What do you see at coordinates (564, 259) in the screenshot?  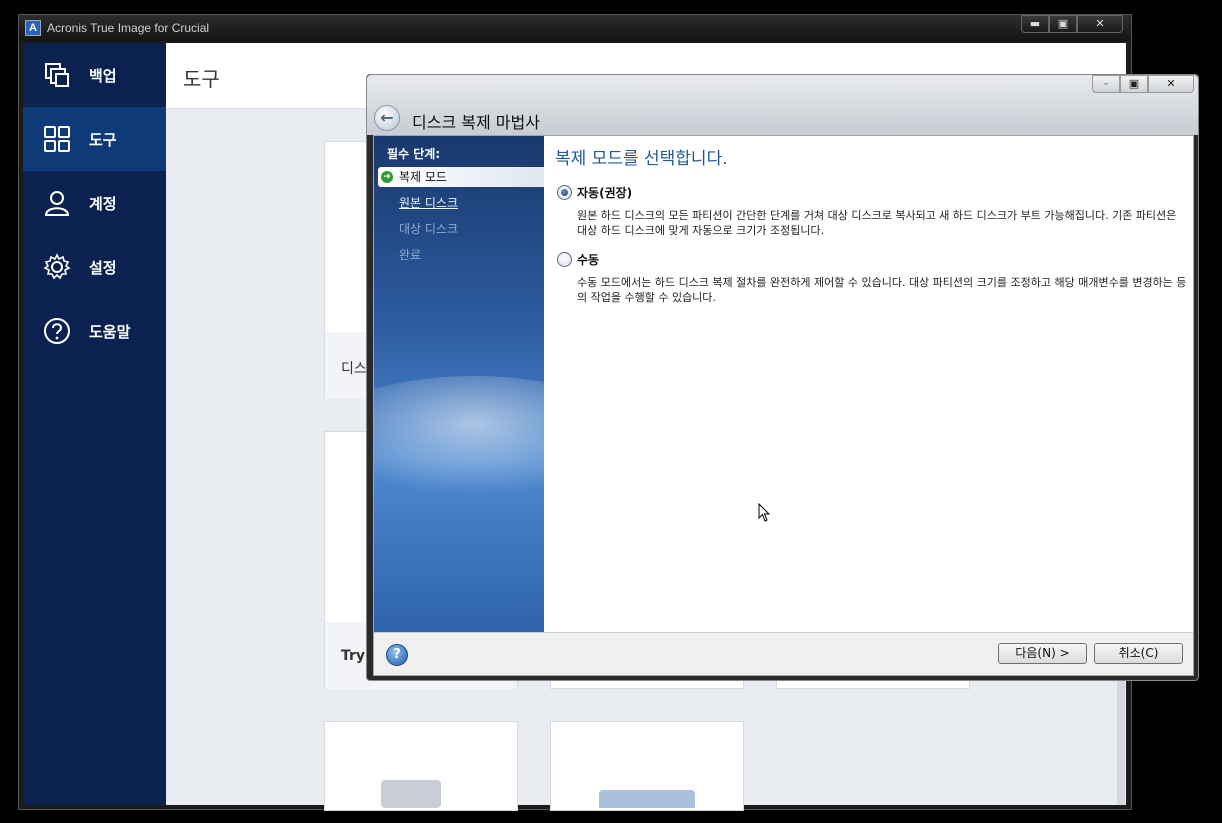 I see `radio-button-manual` at bounding box center [564, 259].